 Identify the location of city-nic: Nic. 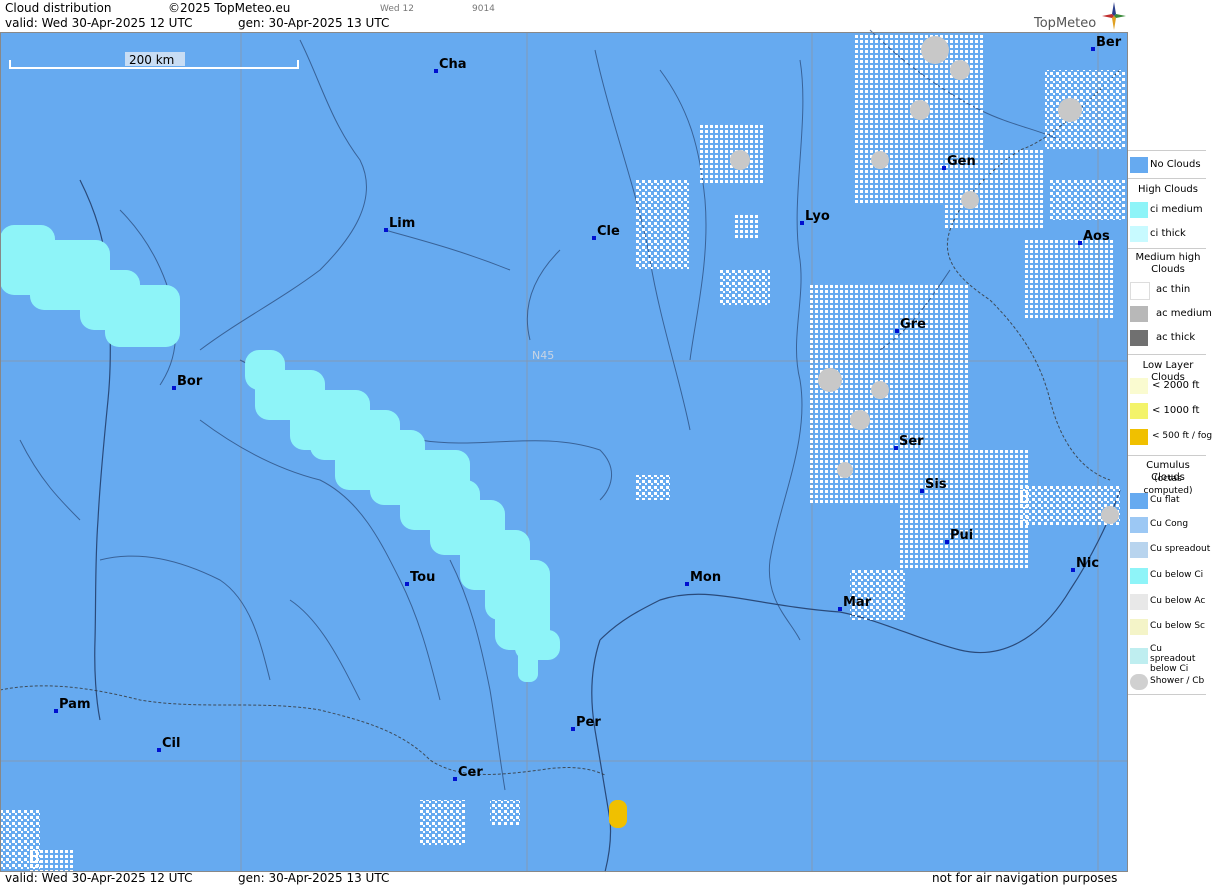
(1085, 564).